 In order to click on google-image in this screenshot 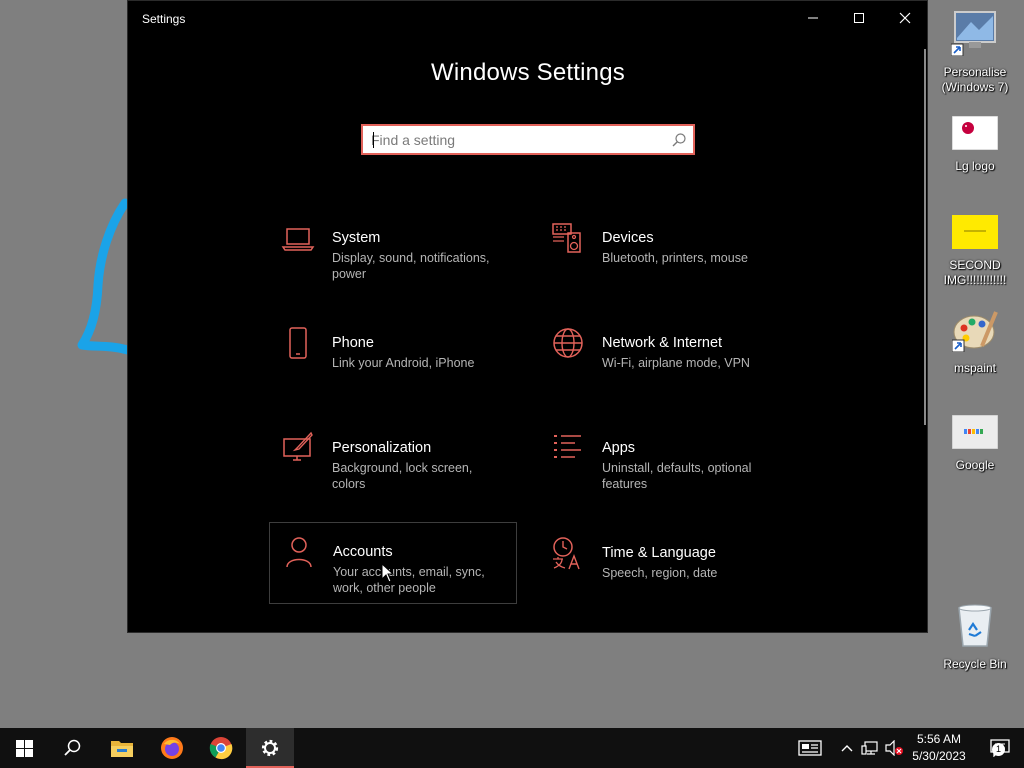, I will do `click(975, 432)`.